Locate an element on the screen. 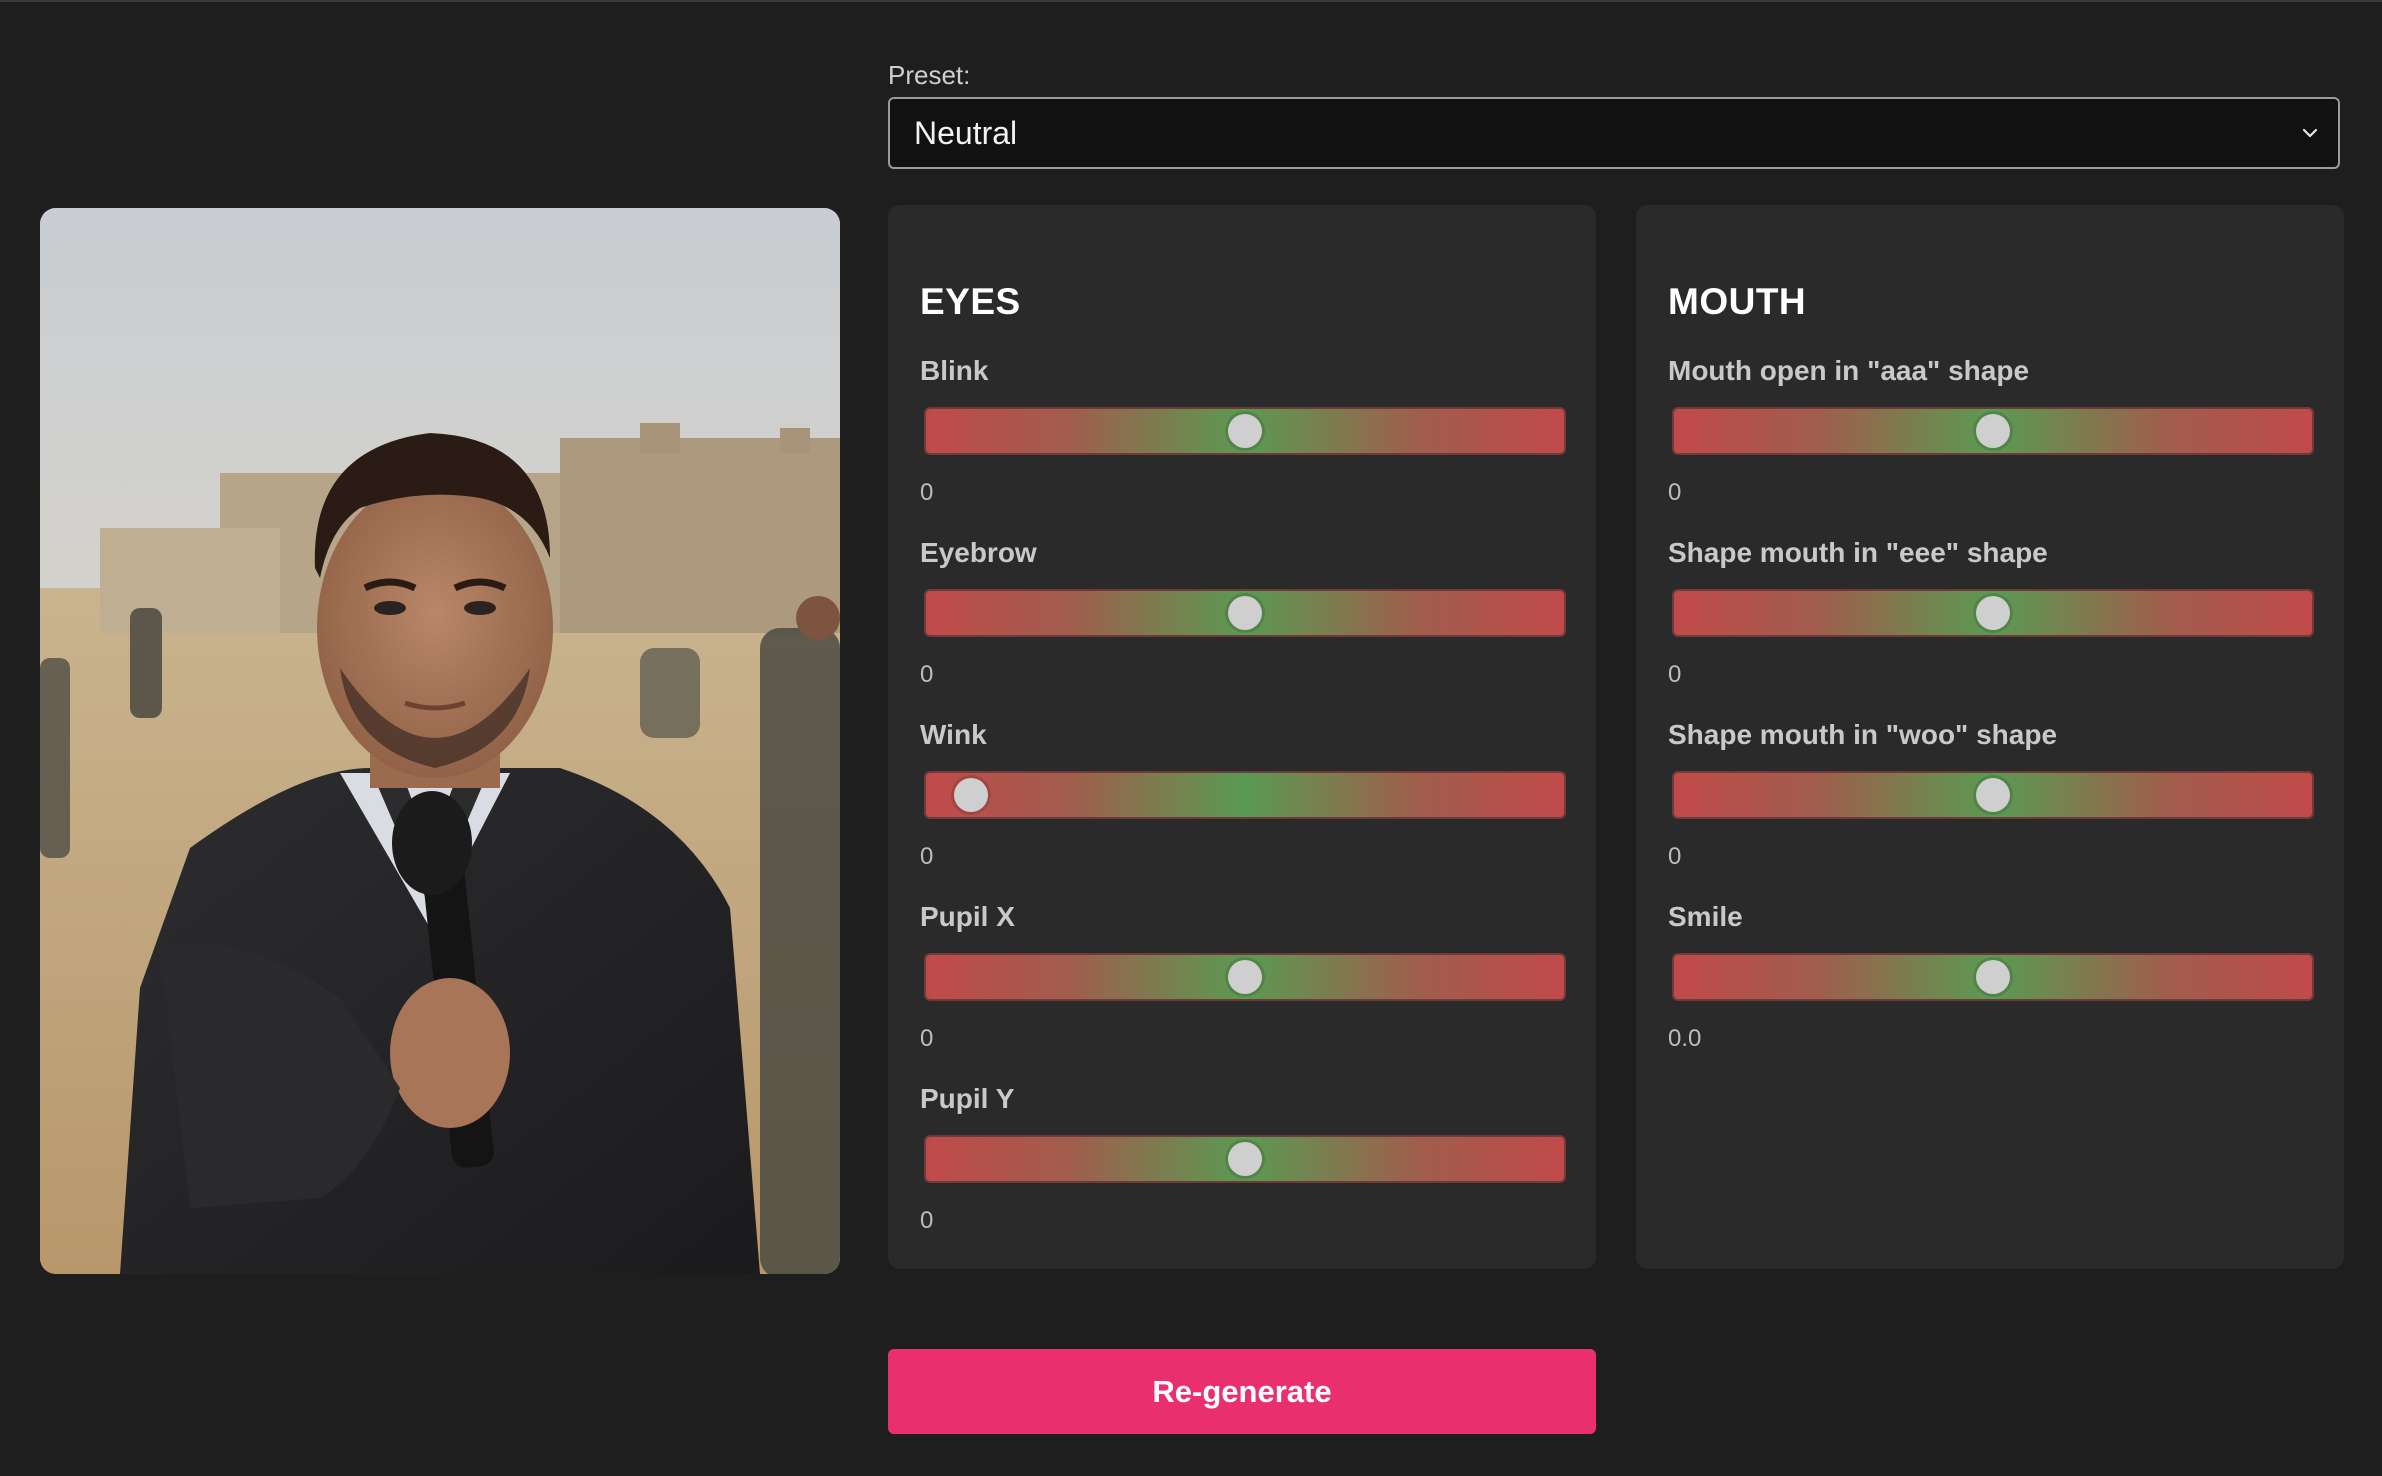  pupil-x-label: Pupil X is located at coordinates (967, 916).